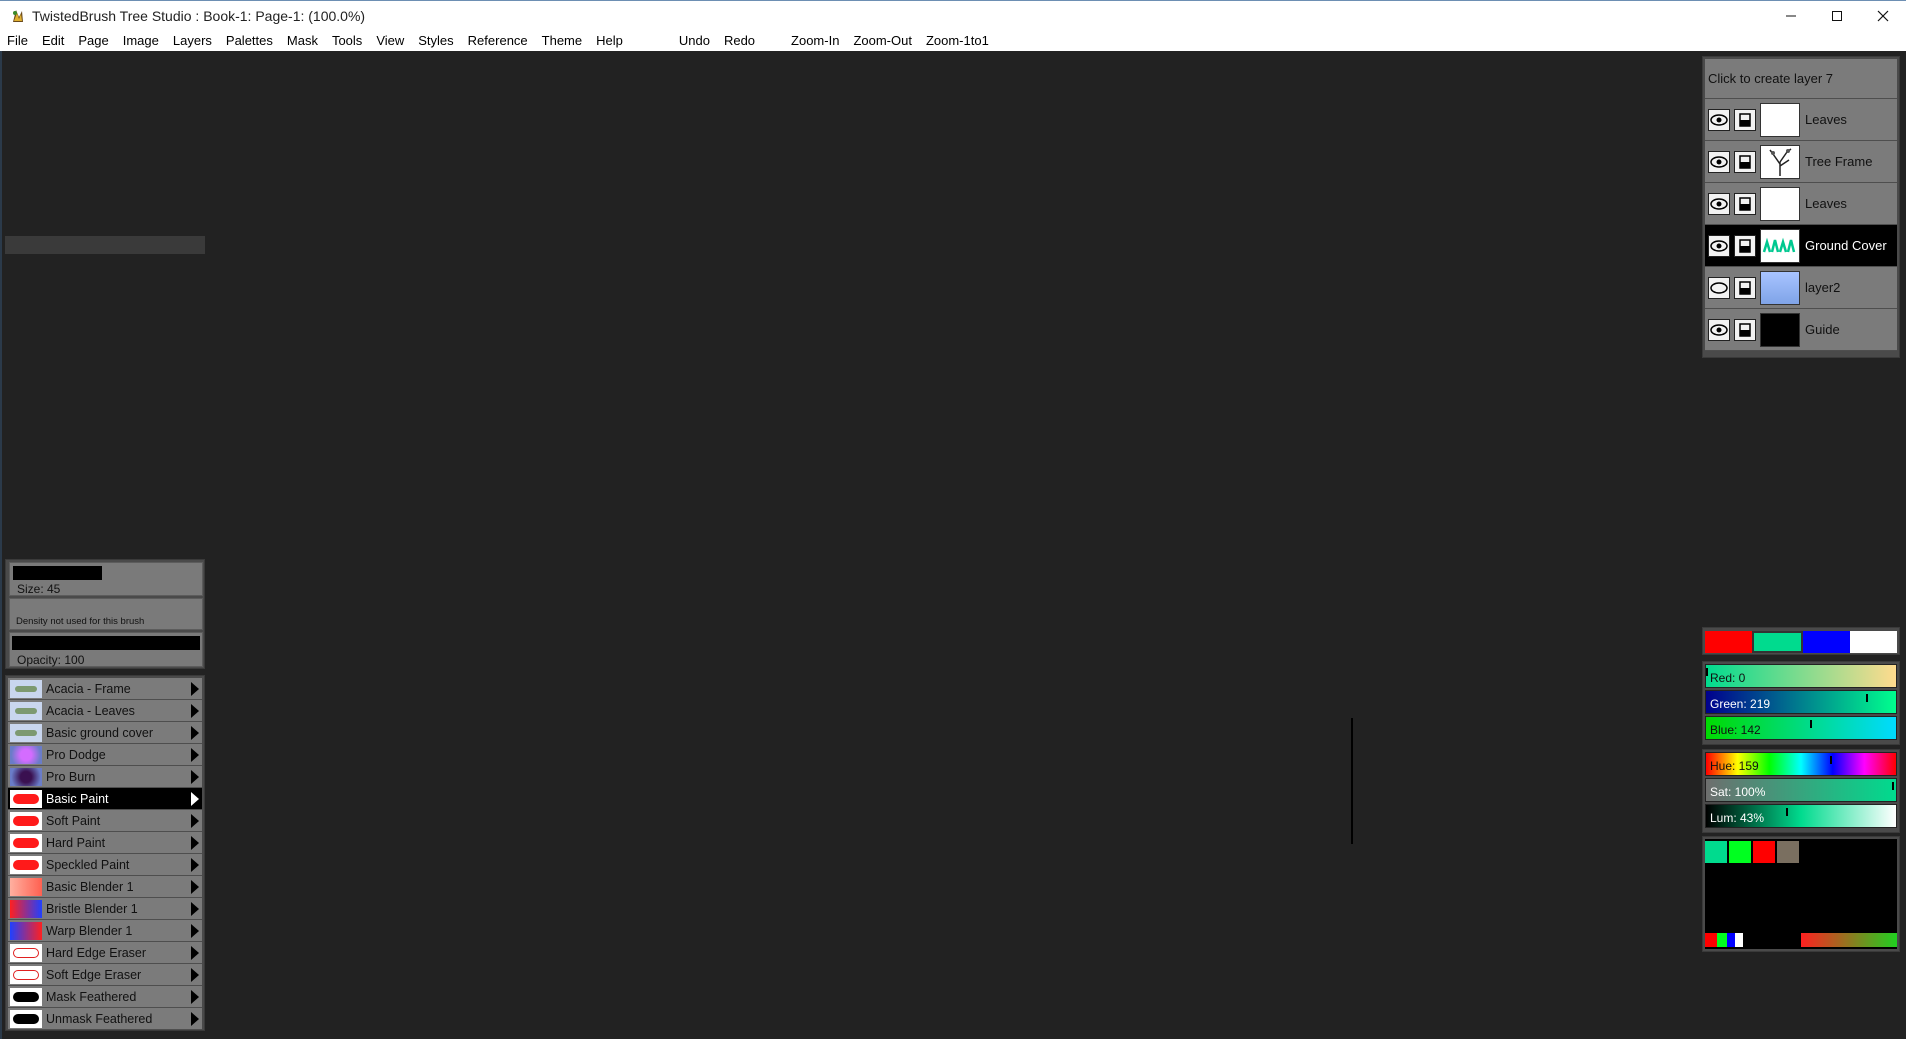  What do you see at coordinates (1801, 162) in the screenshot?
I see `layer-row: Tree Frame` at bounding box center [1801, 162].